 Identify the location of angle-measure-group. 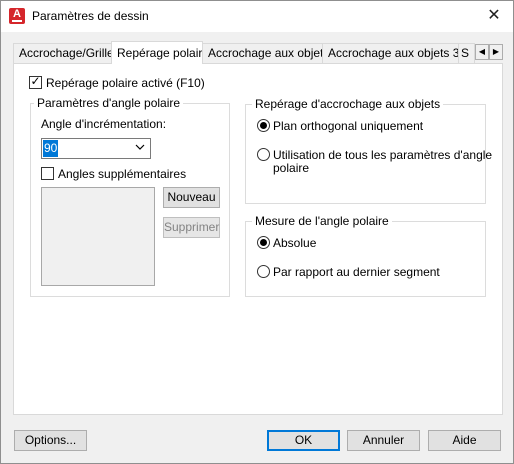
(365, 259).